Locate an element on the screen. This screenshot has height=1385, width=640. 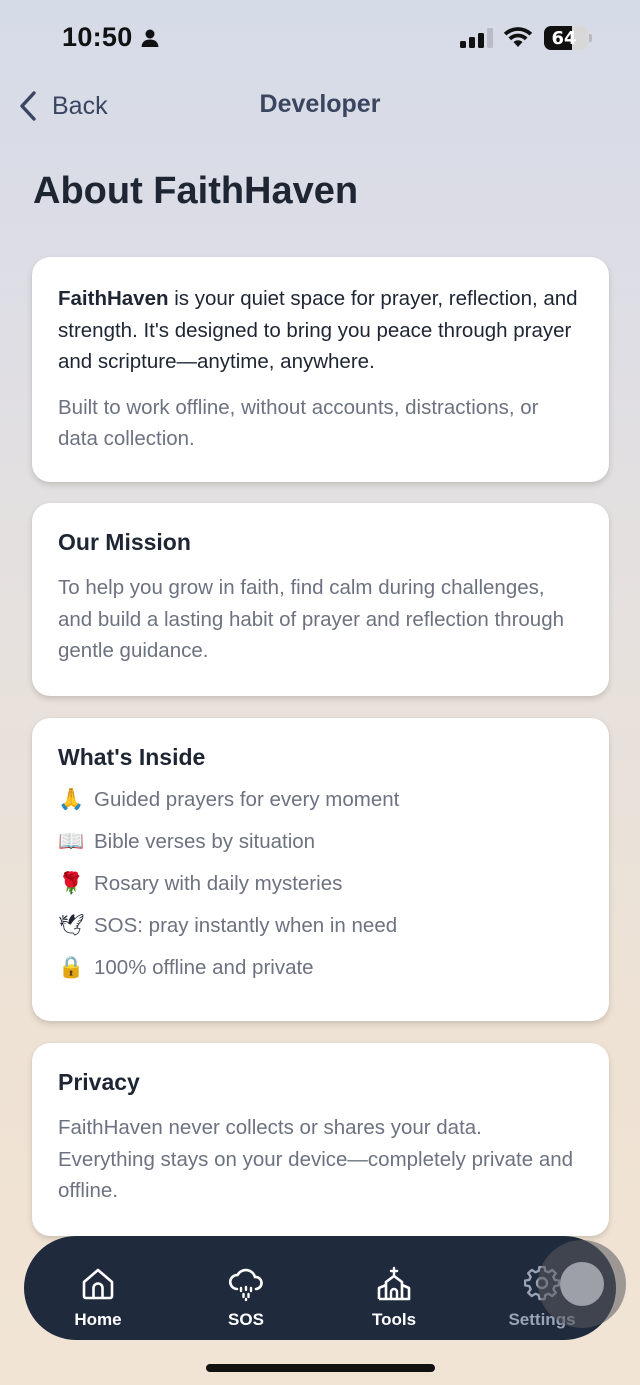
back-label: Back is located at coordinates (80, 105).